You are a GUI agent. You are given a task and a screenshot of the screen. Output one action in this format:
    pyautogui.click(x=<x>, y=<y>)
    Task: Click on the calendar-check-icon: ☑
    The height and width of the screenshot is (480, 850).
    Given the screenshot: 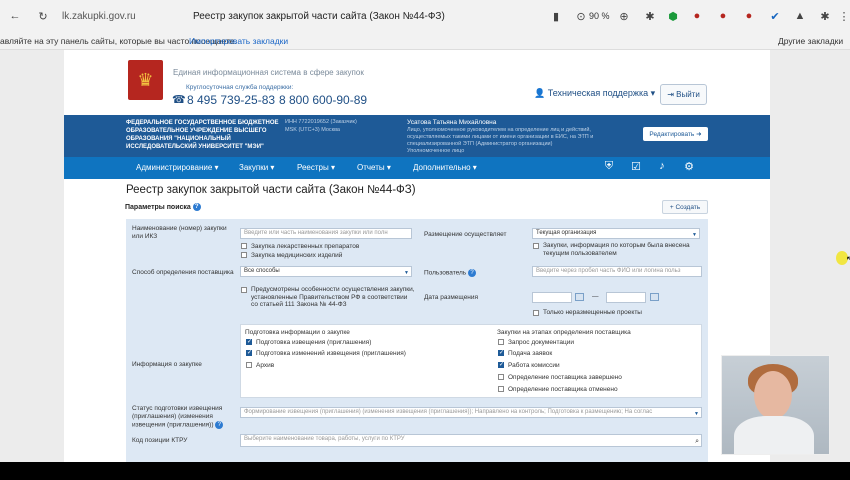 What is the action you would take?
    pyautogui.click(x=636, y=168)
    